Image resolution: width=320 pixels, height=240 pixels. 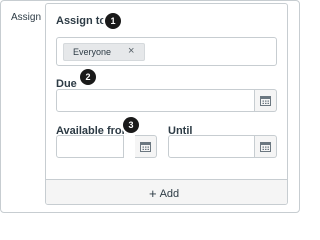 I want to click on add-assignment-button: + Add, so click(x=166, y=191).